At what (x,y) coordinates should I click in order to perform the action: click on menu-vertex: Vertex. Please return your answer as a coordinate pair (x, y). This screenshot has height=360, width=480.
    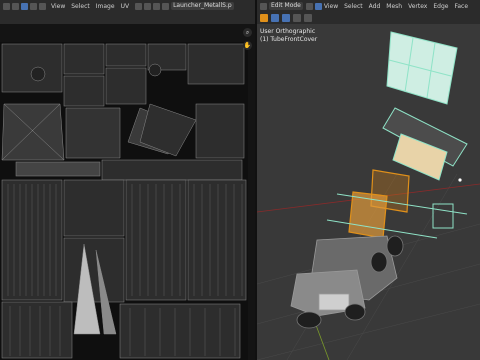
    Looking at the image, I should click on (417, 6).